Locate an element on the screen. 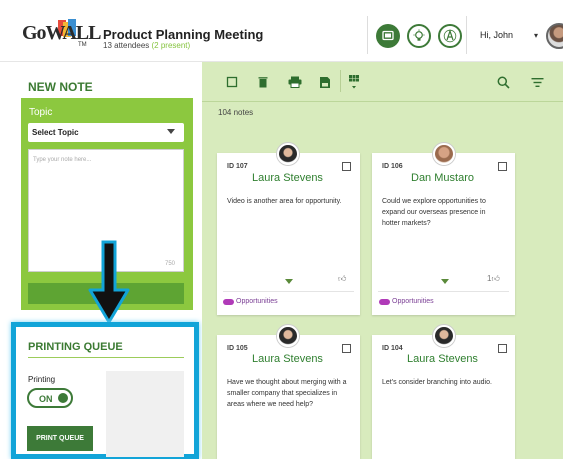  note-text: Video is another area for opportunity. is located at coordinates (284, 201).